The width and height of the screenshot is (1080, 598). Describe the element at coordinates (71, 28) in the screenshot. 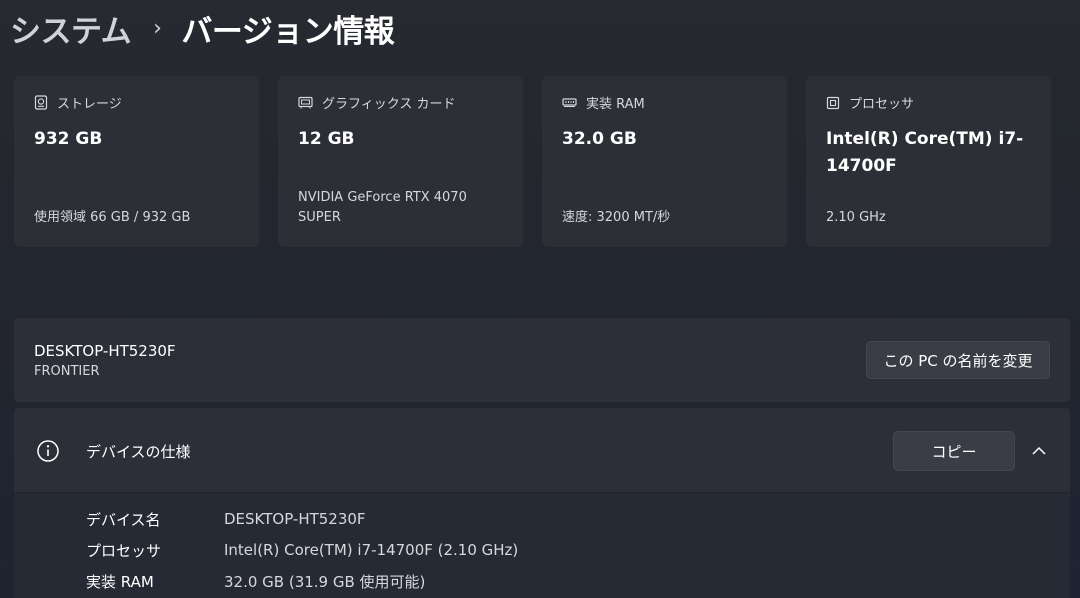

I see `breadcrumb-system-link: システム` at that location.